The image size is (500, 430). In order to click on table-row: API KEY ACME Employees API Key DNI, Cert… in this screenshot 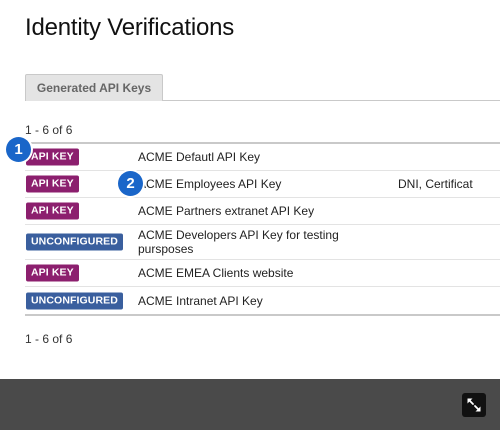, I will do `click(262, 184)`.